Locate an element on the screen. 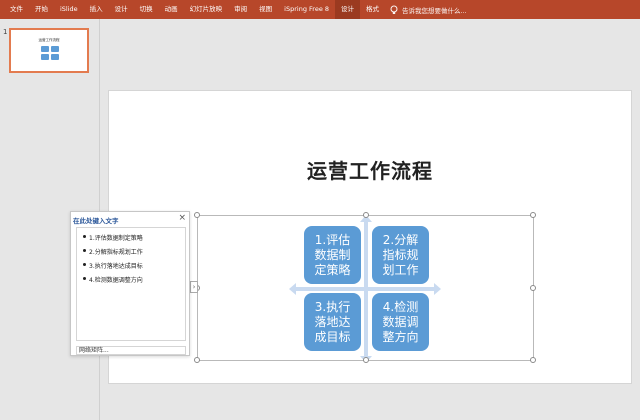 This screenshot has height=420, width=640. tab-format: 格式 is located at coordinates (372, 9).